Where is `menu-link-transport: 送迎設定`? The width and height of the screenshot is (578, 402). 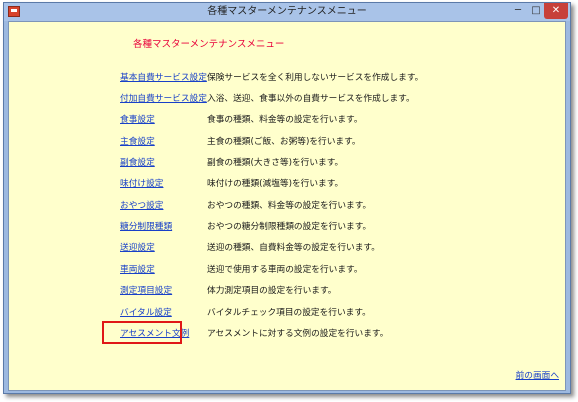 menu-link-transport: 送迎設定 is located at coordinates (137, 248).